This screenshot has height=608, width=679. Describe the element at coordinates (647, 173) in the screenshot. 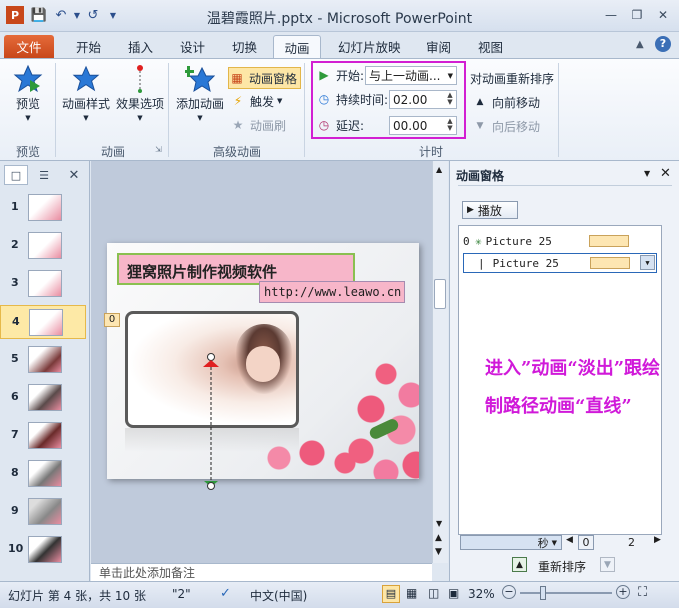

I see `pane-menu-icon: ▼` at that location.